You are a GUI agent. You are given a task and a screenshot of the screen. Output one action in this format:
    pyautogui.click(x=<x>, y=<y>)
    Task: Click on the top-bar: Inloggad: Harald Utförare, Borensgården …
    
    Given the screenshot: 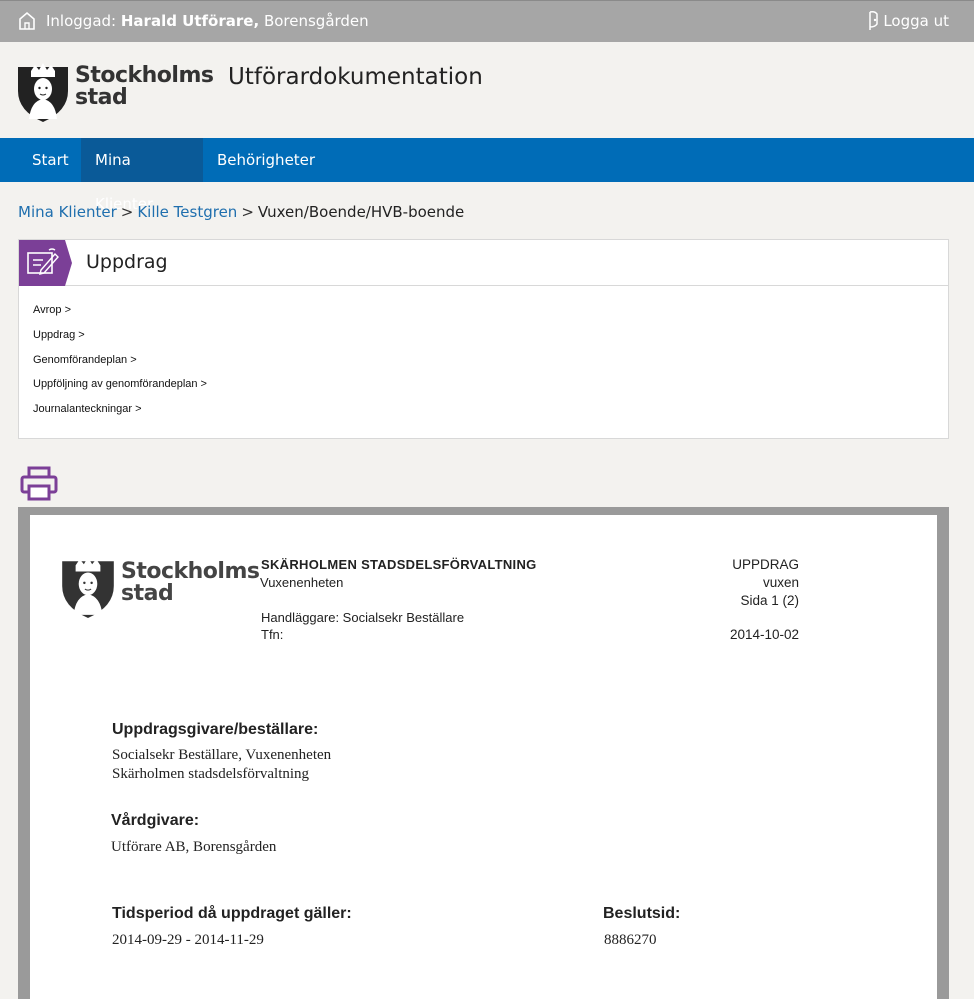 What is the action you would take?
    pyautogui.click(x=487, y=21)
    